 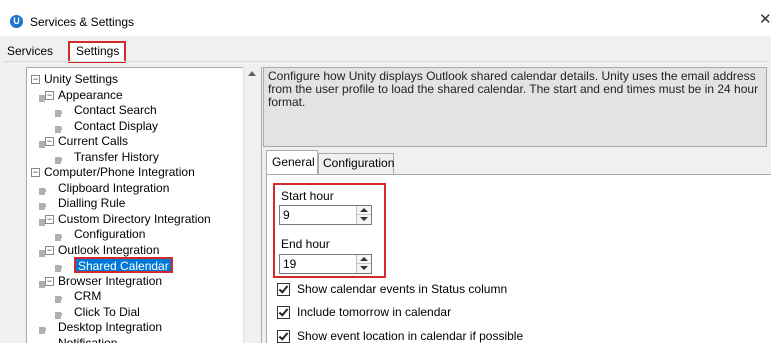 What do you see at coordinates (119, 173) in the screenshot?
I see `tree-item: Computer/Phone Integration` at bounding box center [119, 173].